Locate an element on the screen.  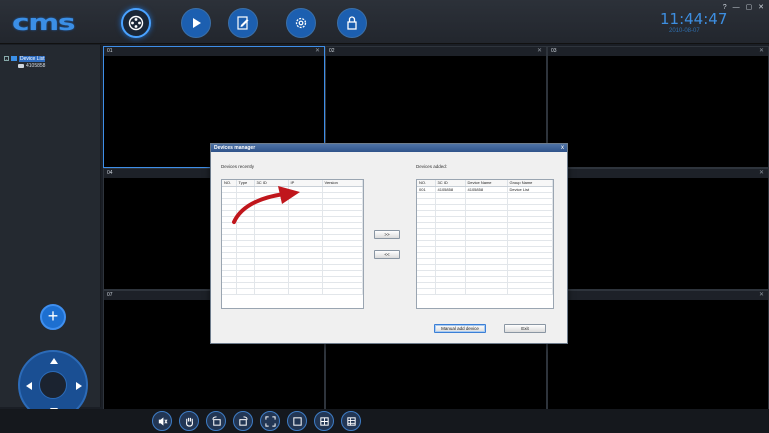
bottom-toolbar is located at coordinates (384, 421).